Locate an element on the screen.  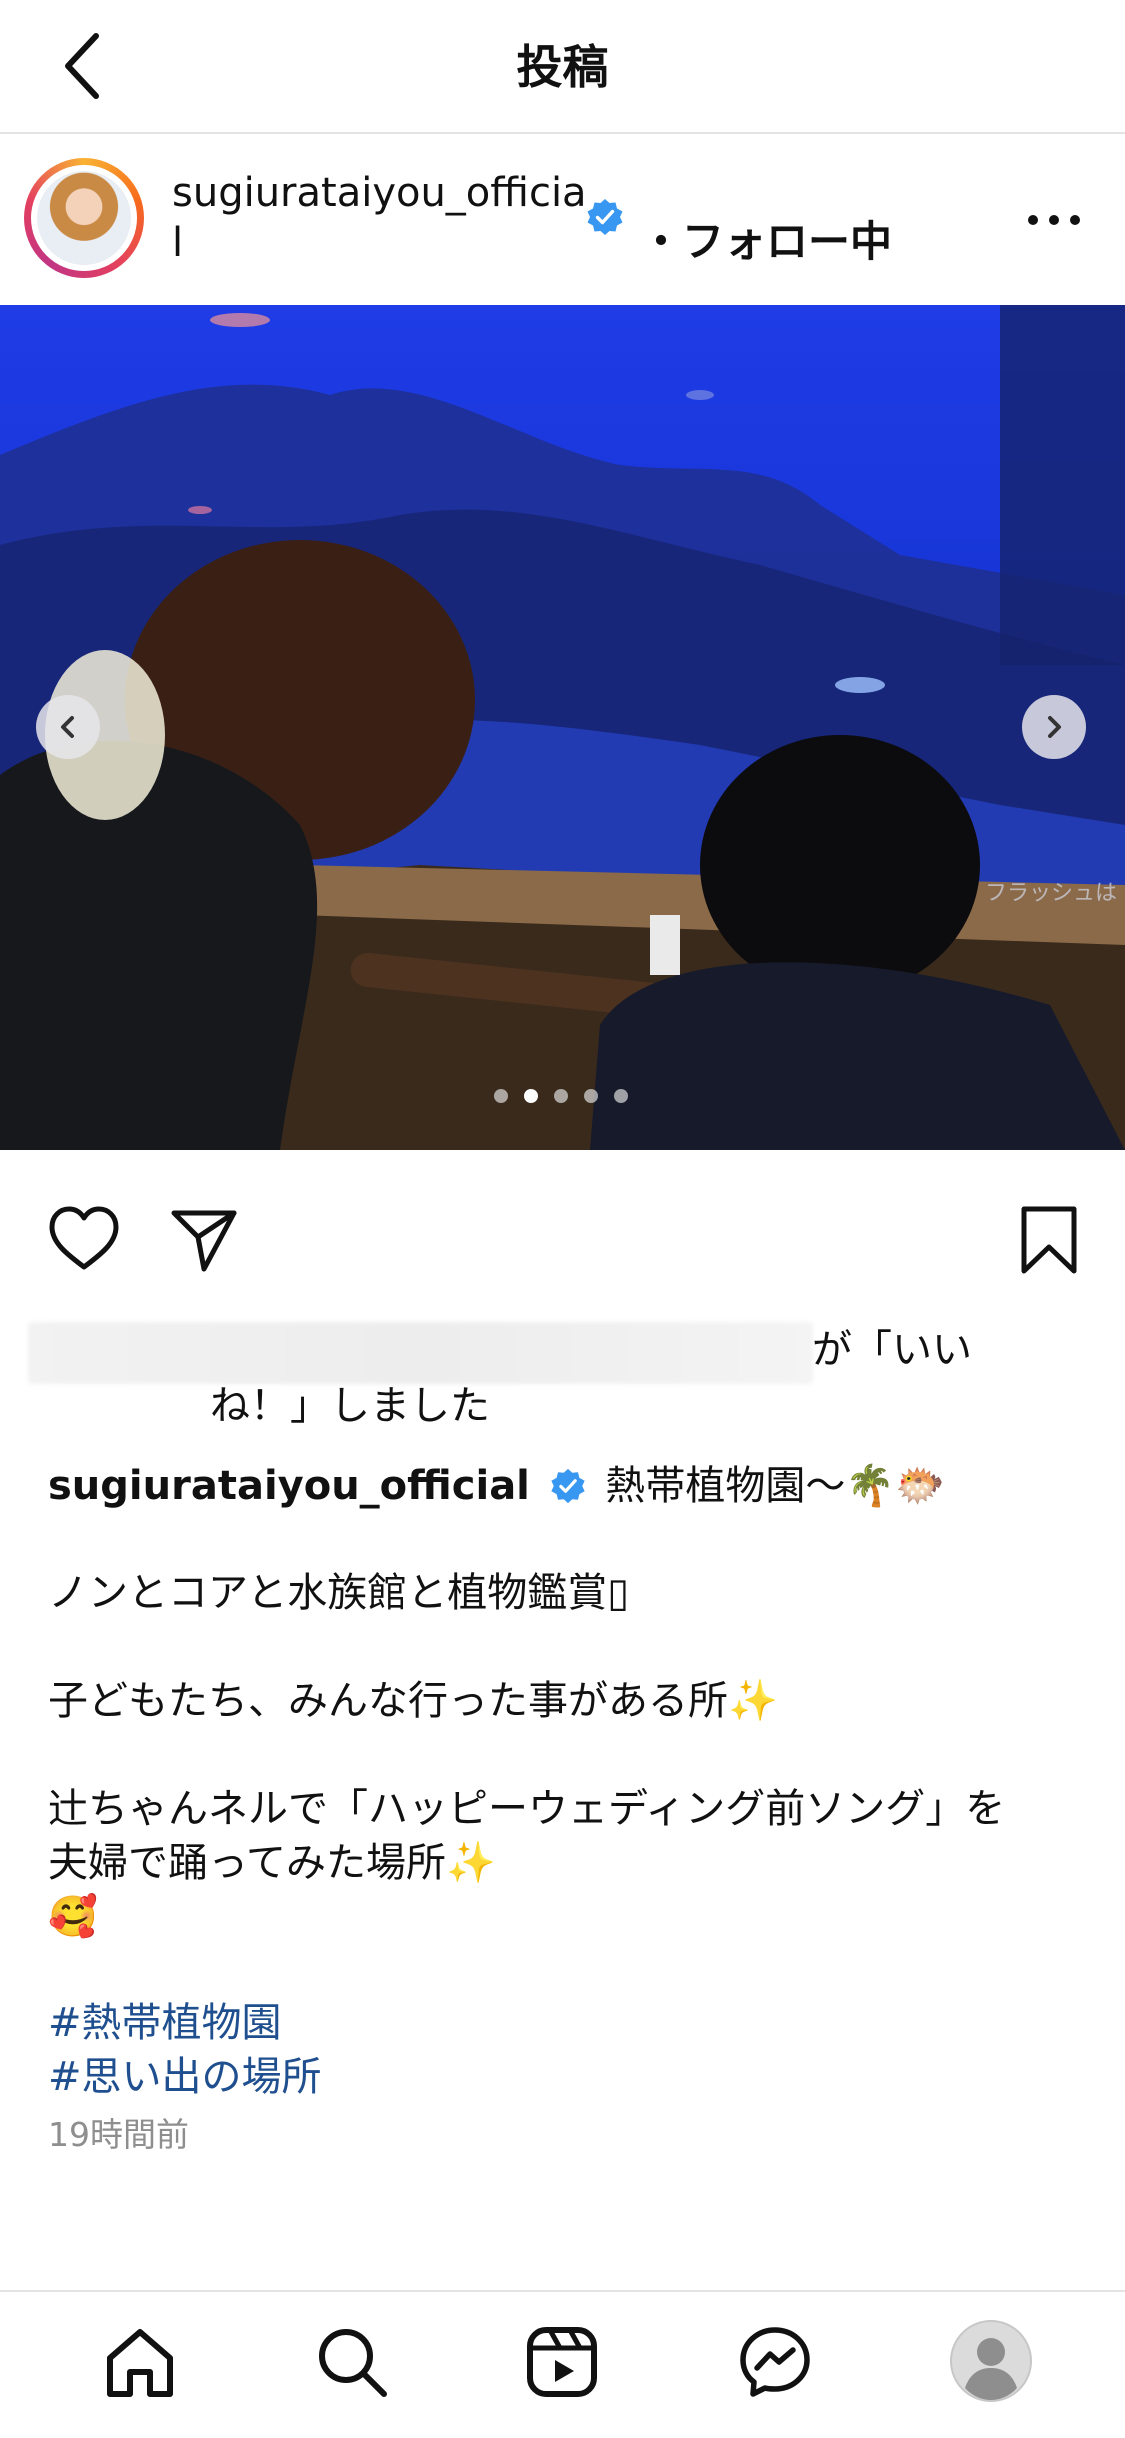
caption-line-1: 熱帯植物園〜🌴🐡 is located at coordinates (775, 1486).